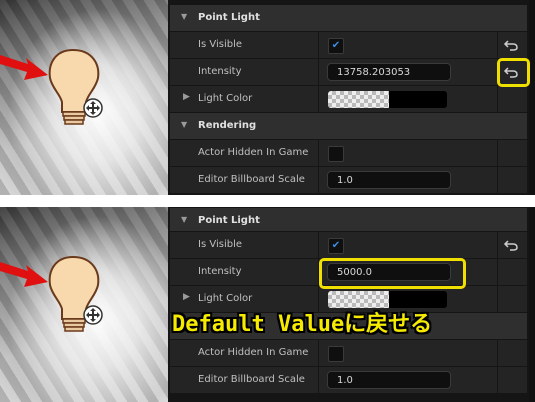  What do you see at coordinates (387, 99) in the screenshot?
I see `light-color-swatch` at bounding box center [387, 99].